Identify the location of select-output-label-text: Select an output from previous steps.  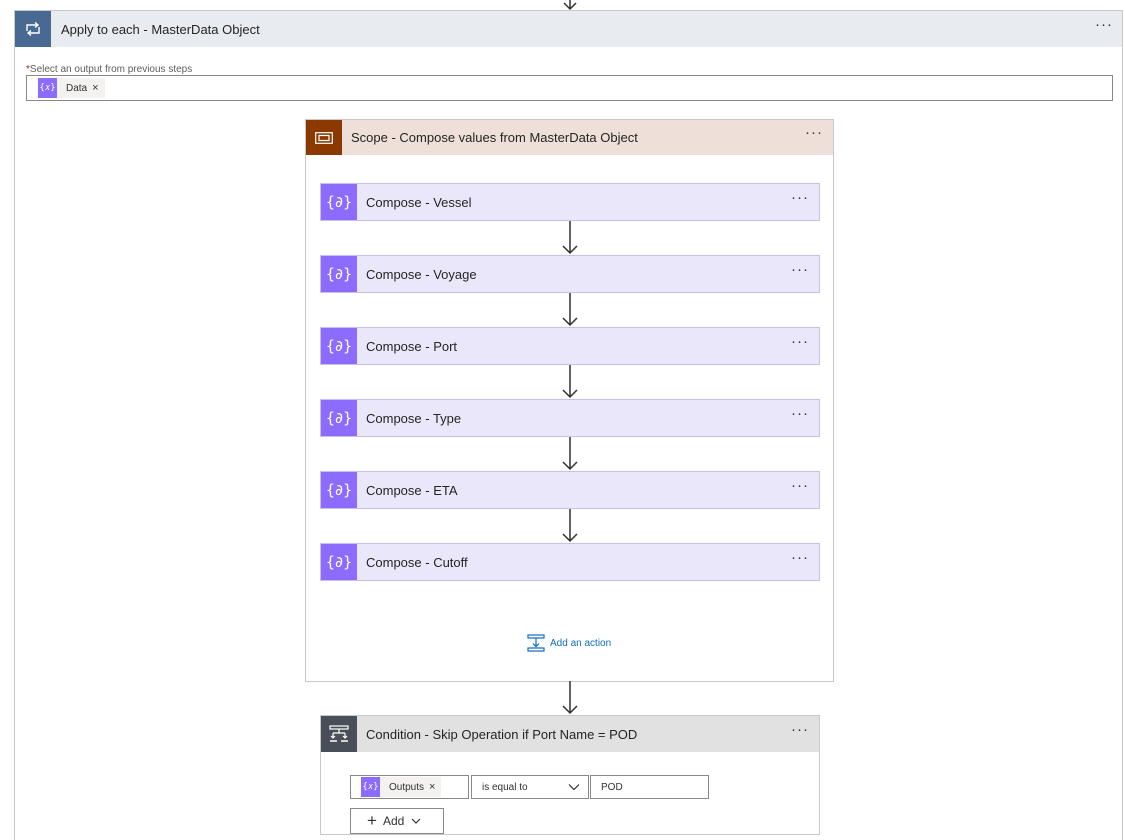
(111, 69).